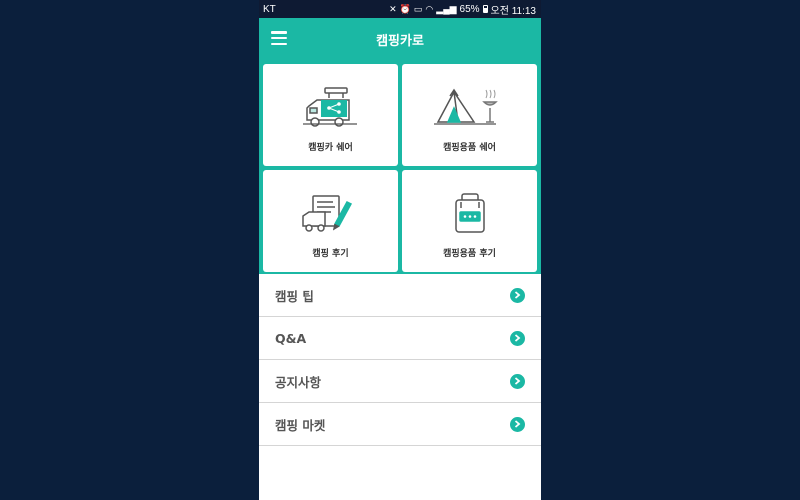 This screenshot has width=800, height=500. What do you see at coordinates (446, 8) in the screenshot?
I see `signal-icon: ▂▄▆` at bounding box center [446, 8].